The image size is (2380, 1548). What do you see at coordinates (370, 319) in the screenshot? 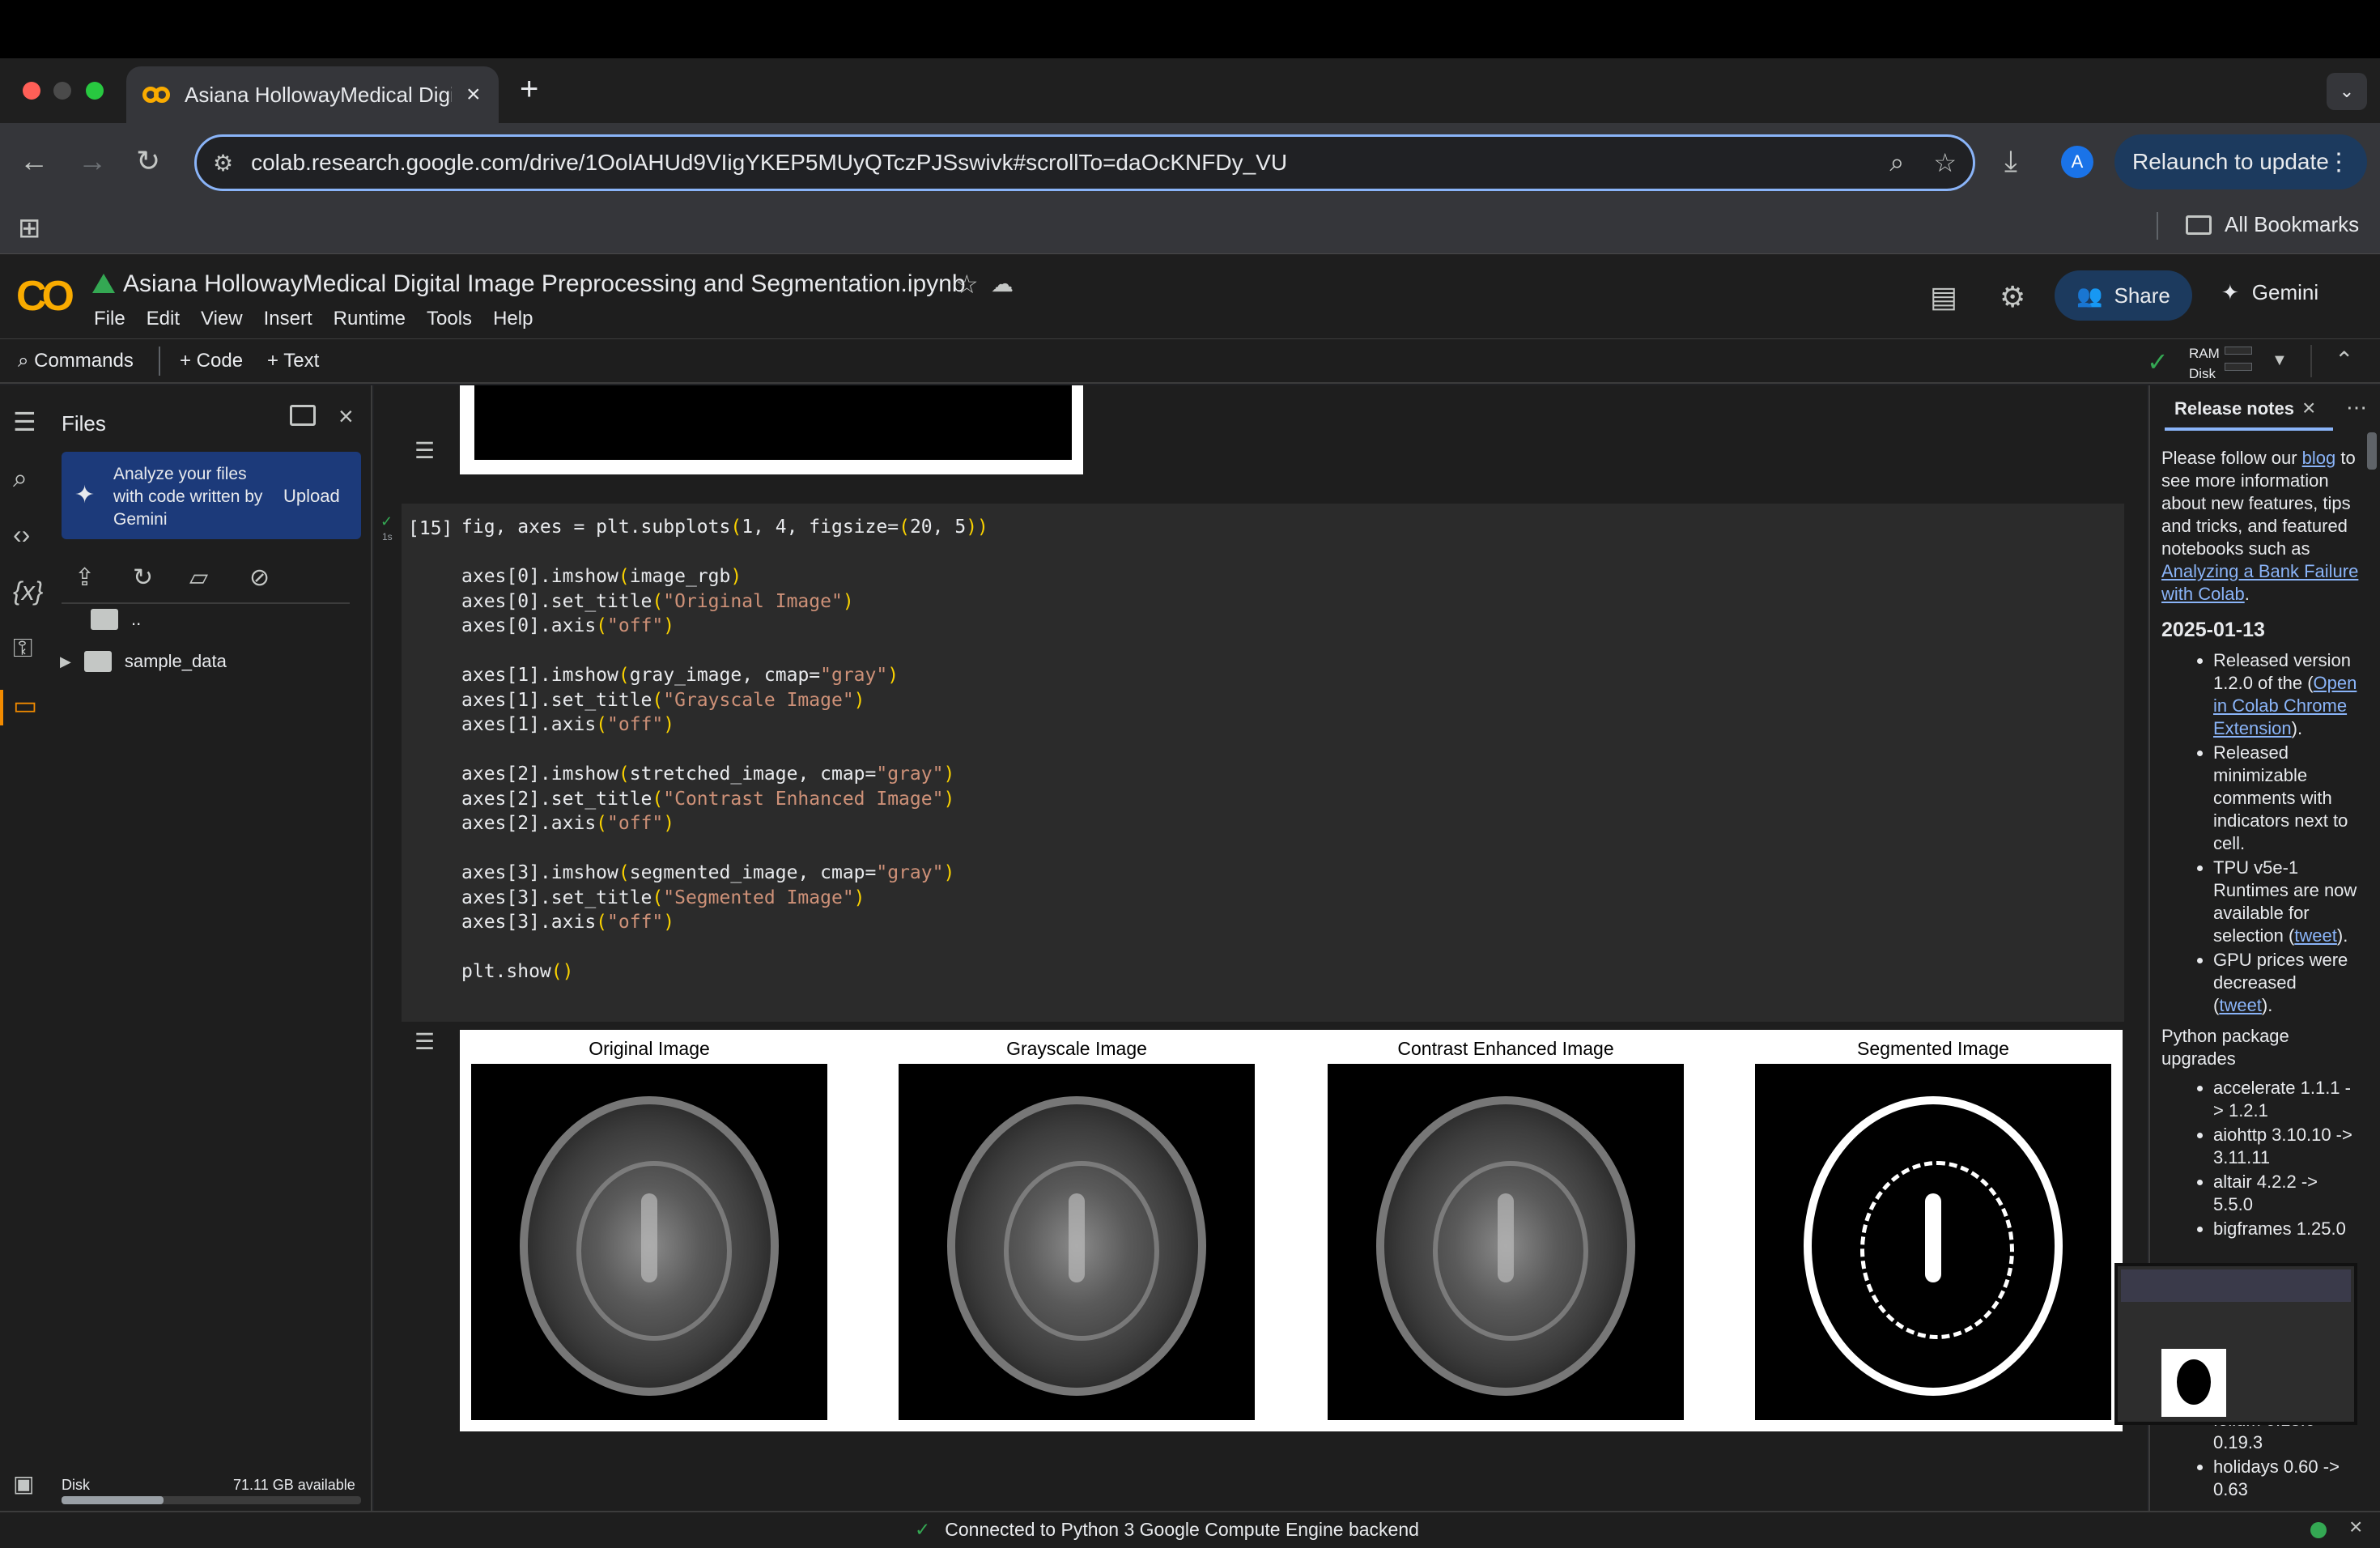
I see `menu-runtime: Runtime` at bounding box center [370, 319].